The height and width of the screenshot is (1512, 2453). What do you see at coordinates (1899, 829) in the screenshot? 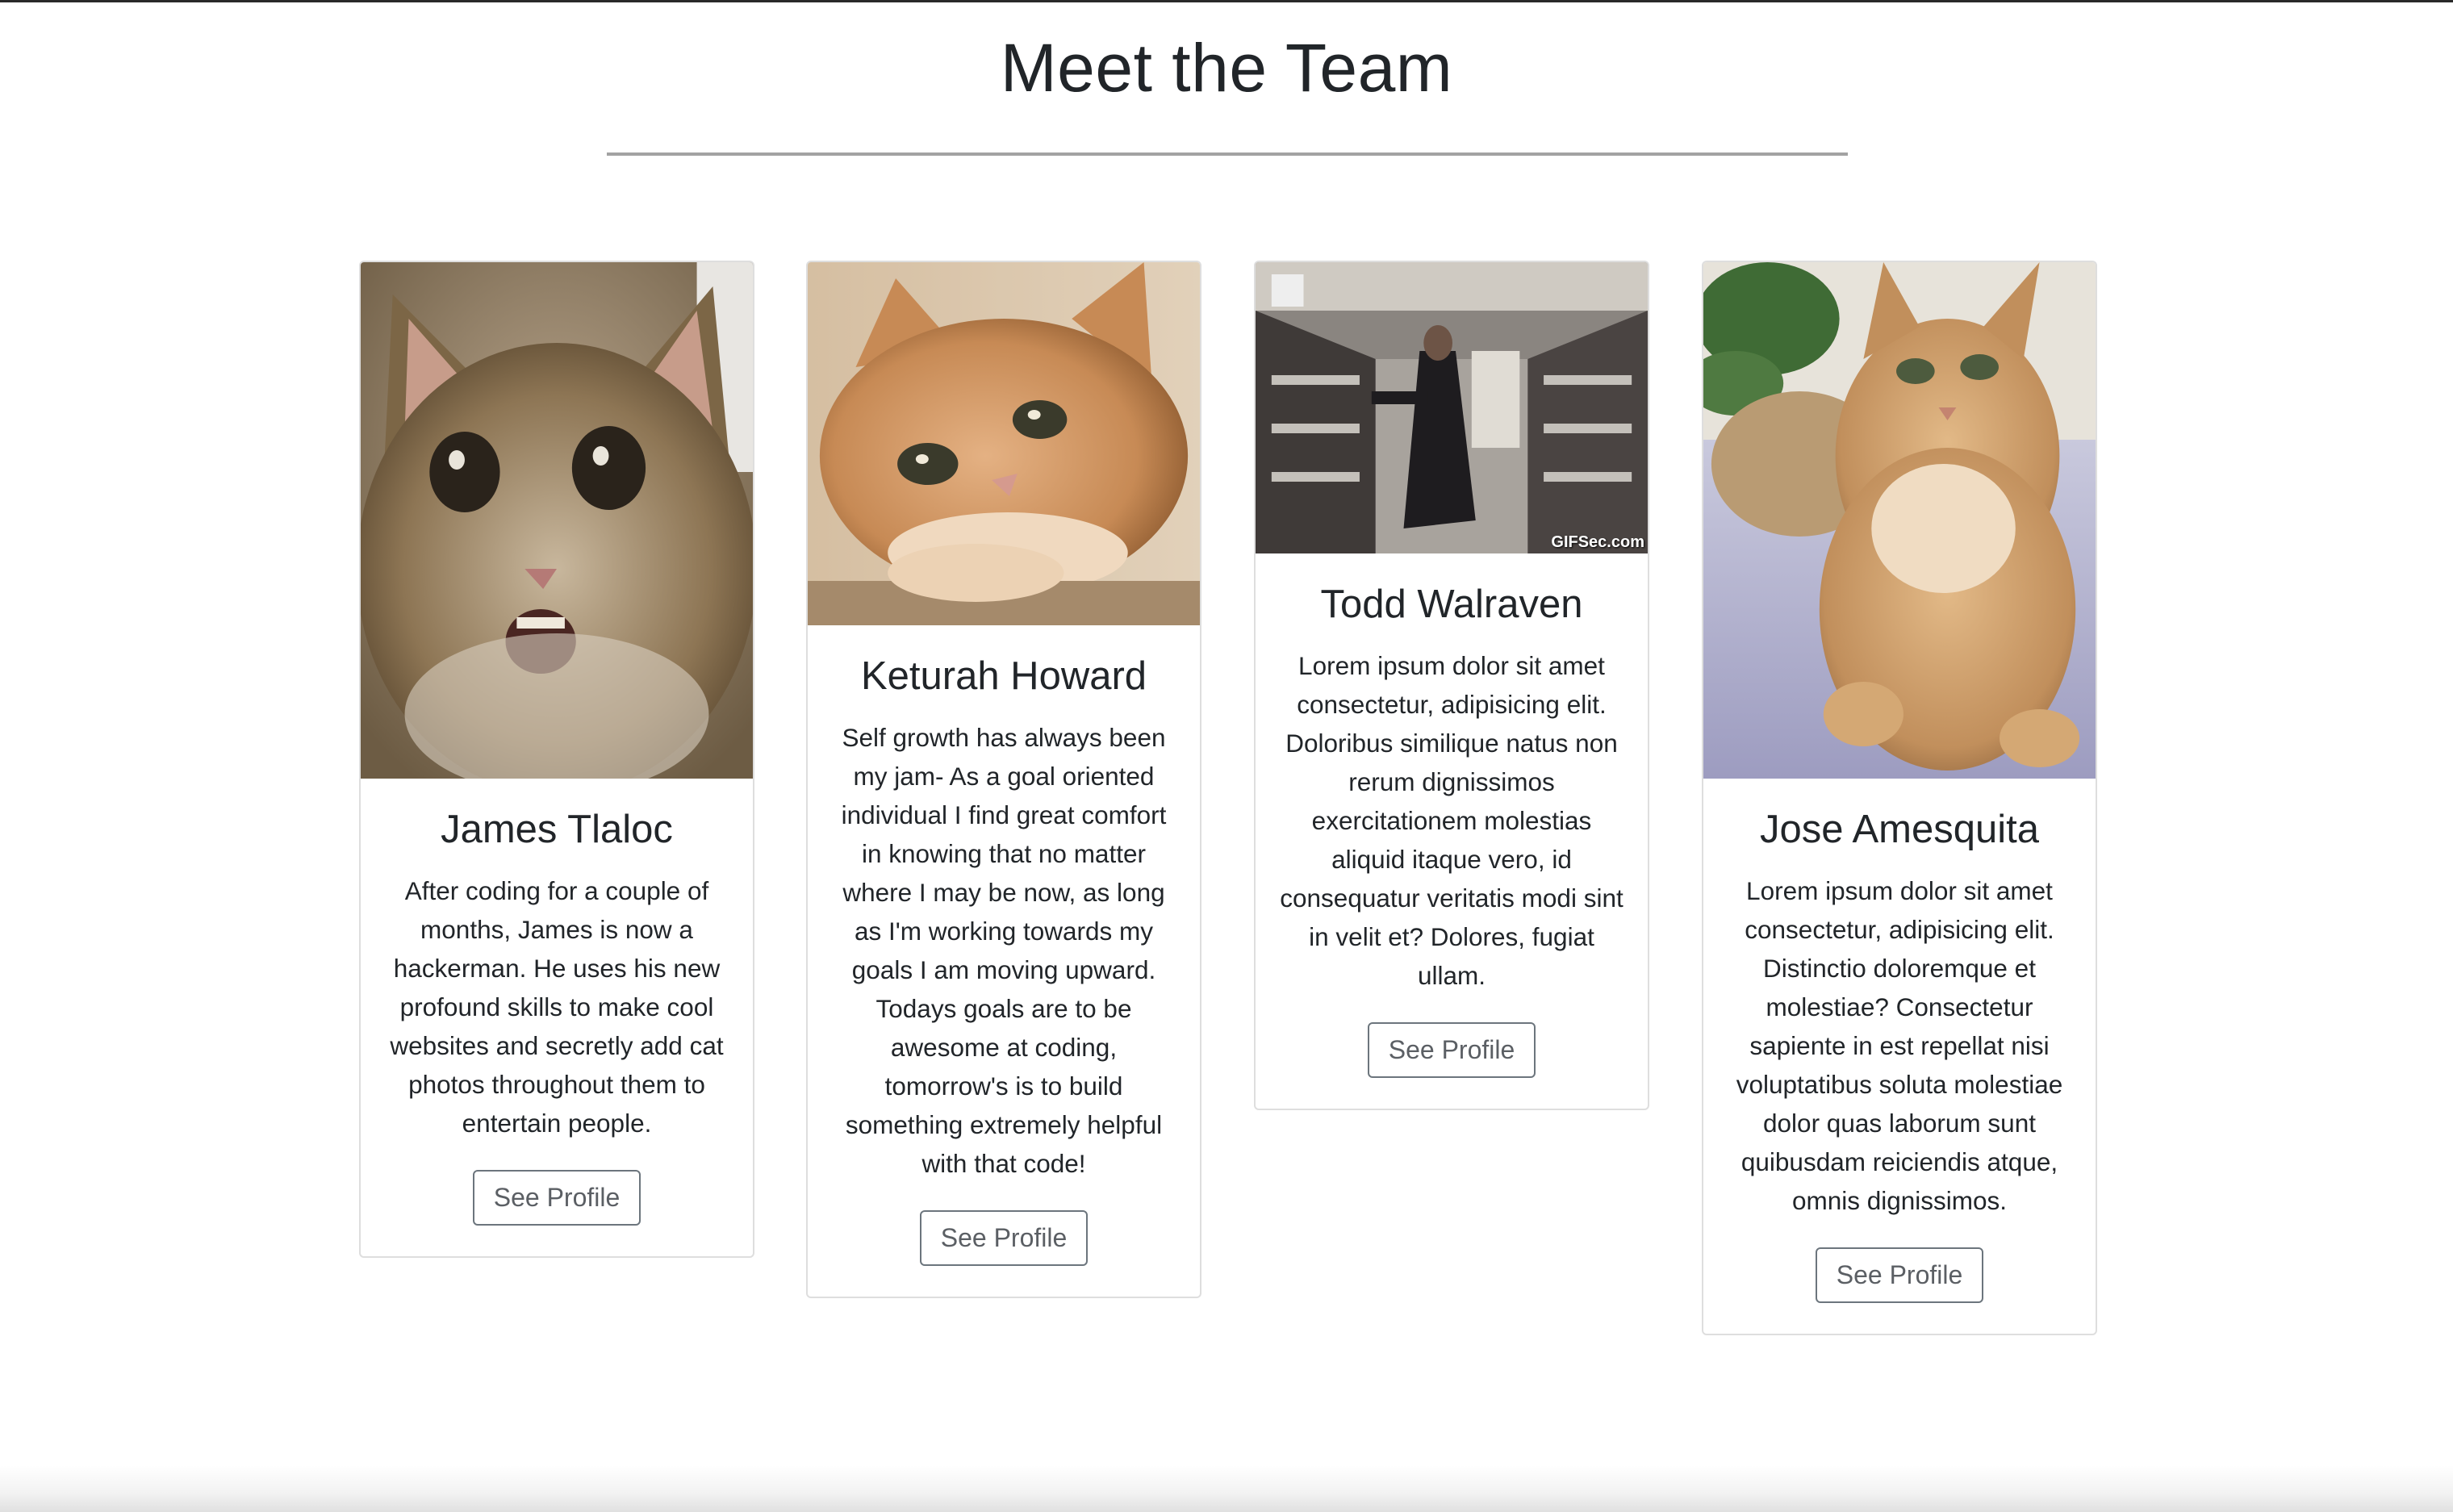
I see `member-name: Jose Amesquita` at bounding box center [1899, 829].